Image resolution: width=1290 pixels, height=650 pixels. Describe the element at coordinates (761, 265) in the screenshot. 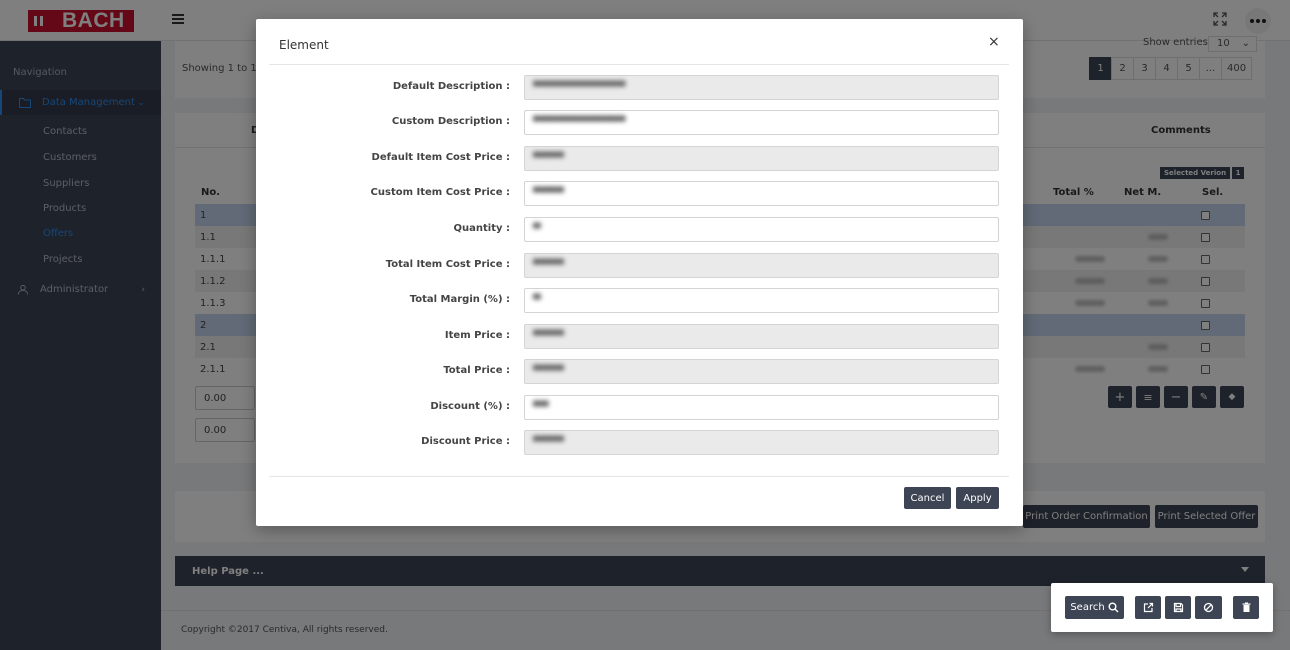

I see `total-item-cost-price-field: ▀▀▀▀` at that location.